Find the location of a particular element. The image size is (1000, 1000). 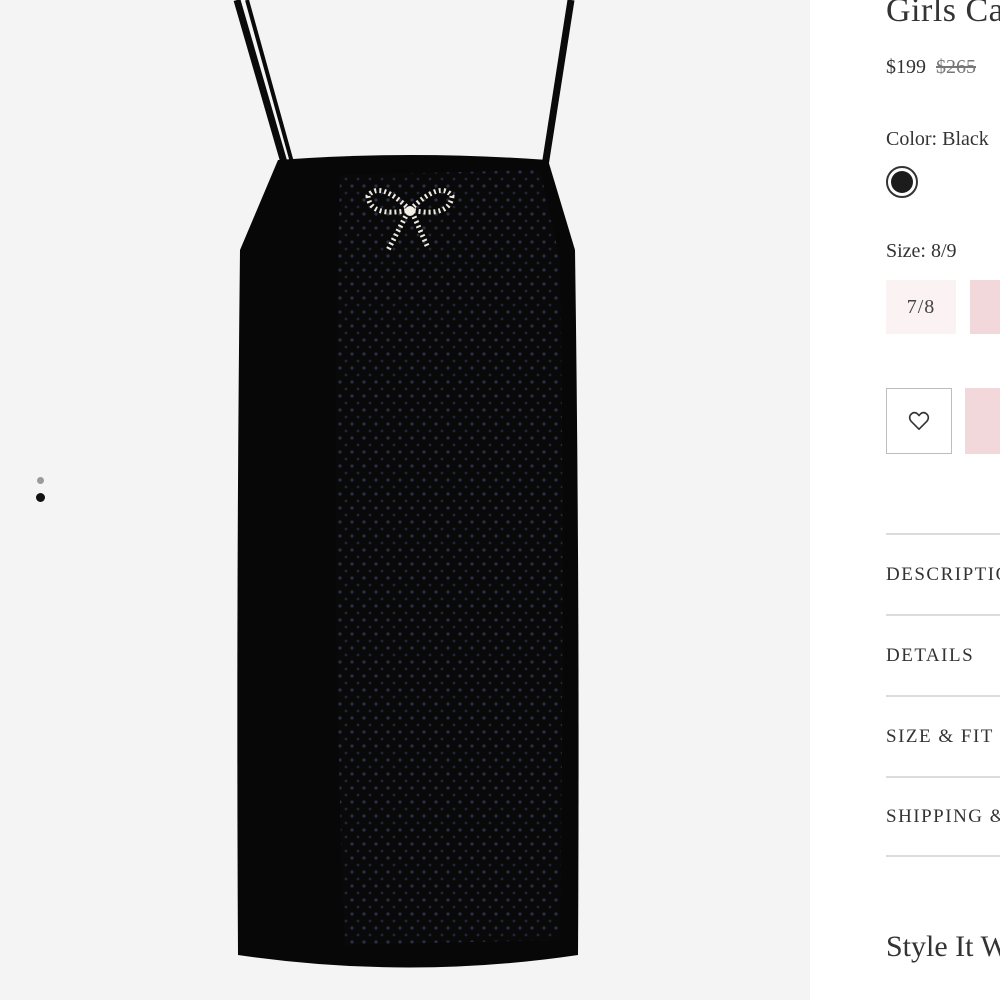

accordion-size-fit: SIZE & FIT is located at coordinates (943, 735).